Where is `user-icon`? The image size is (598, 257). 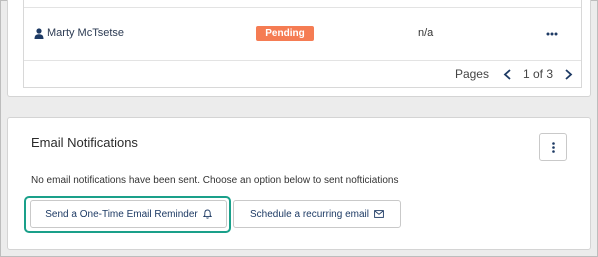 user-icon is located at coordinates (39, 33).